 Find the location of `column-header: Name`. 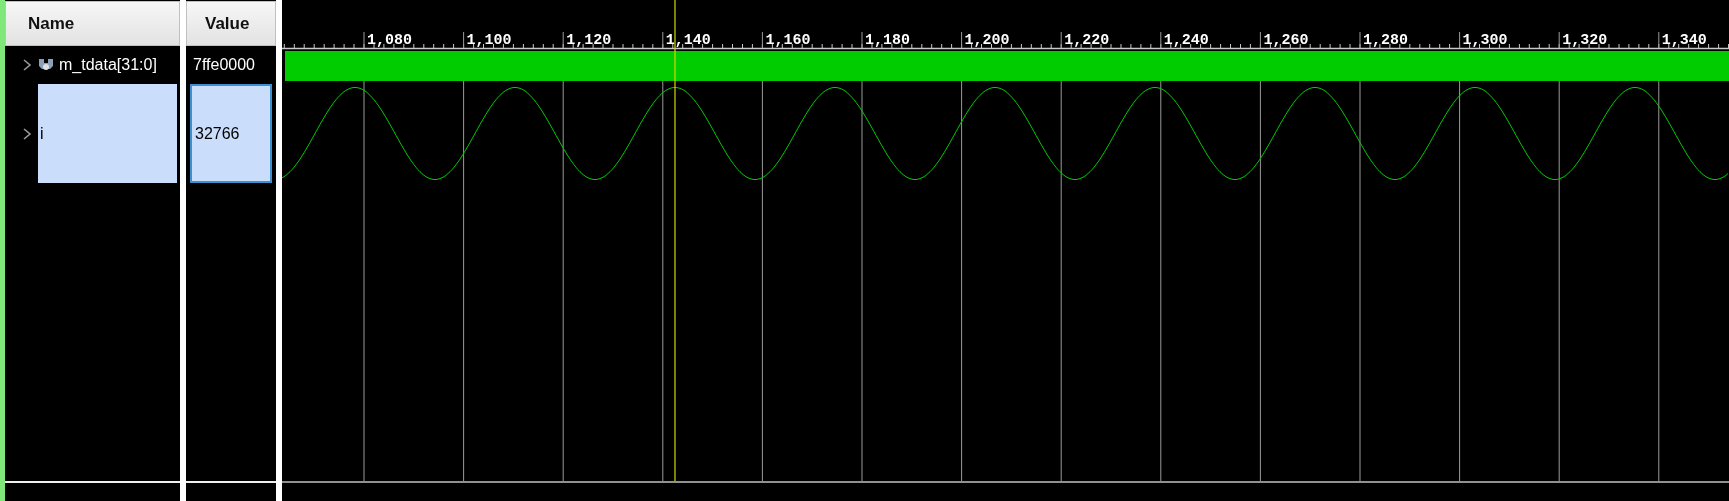

column-header: Name is located at coordinates (92, 23).